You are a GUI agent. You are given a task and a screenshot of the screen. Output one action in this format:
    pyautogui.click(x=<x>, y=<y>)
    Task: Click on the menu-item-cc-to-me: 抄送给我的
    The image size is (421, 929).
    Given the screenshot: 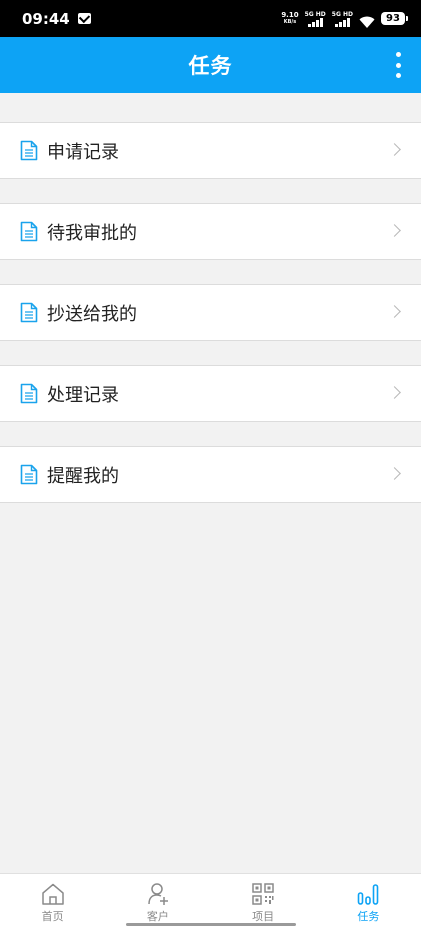 What is the action you would take?
    pyautogui.click(x=210, y=312)
    